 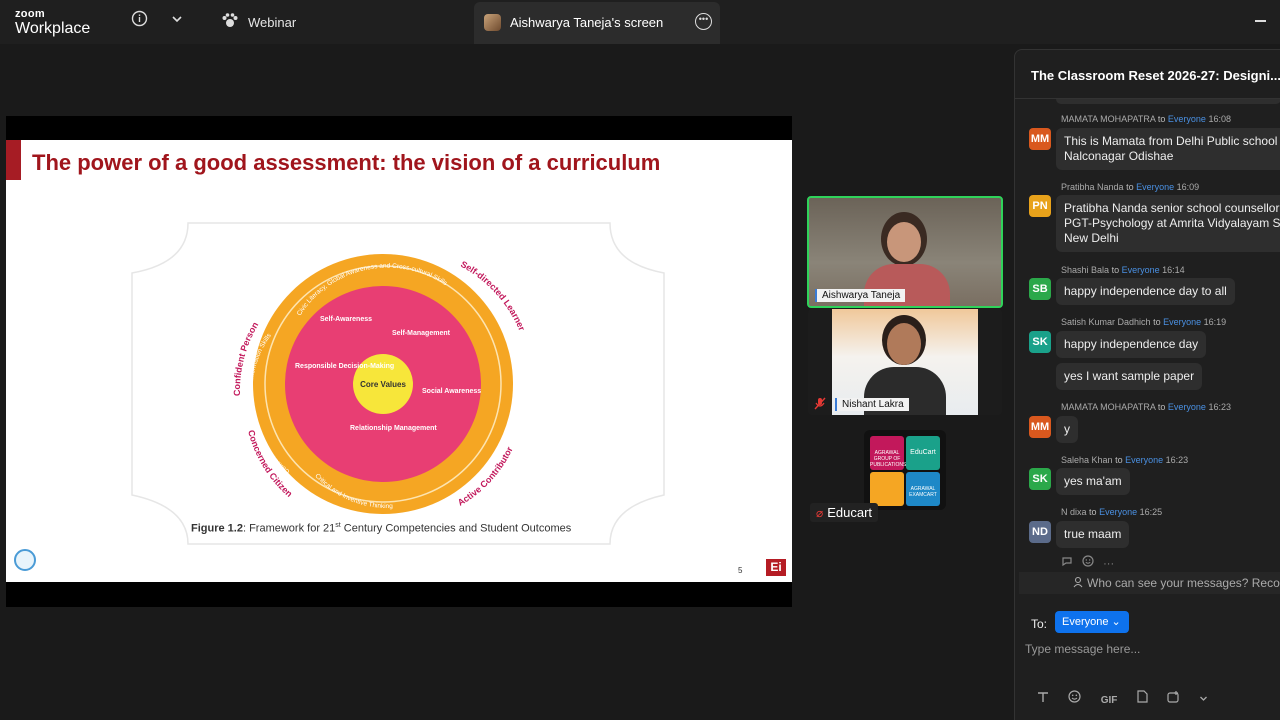 I want to click on emoji-icon, so click(x=1076, y=698).